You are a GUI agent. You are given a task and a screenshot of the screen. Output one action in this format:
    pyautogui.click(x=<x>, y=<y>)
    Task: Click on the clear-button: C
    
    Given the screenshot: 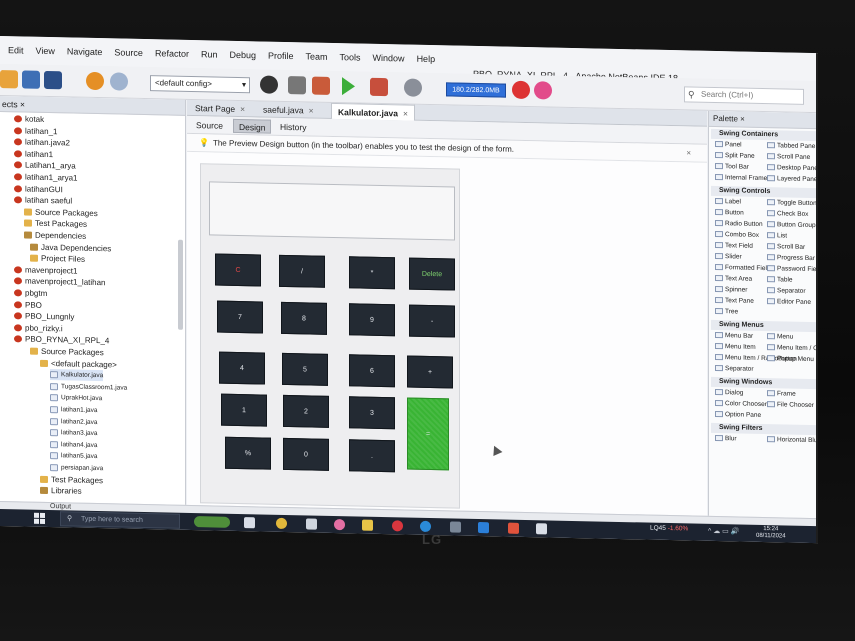 What is the action you would take?
    pyautogui.click(x=238, y=270)
    